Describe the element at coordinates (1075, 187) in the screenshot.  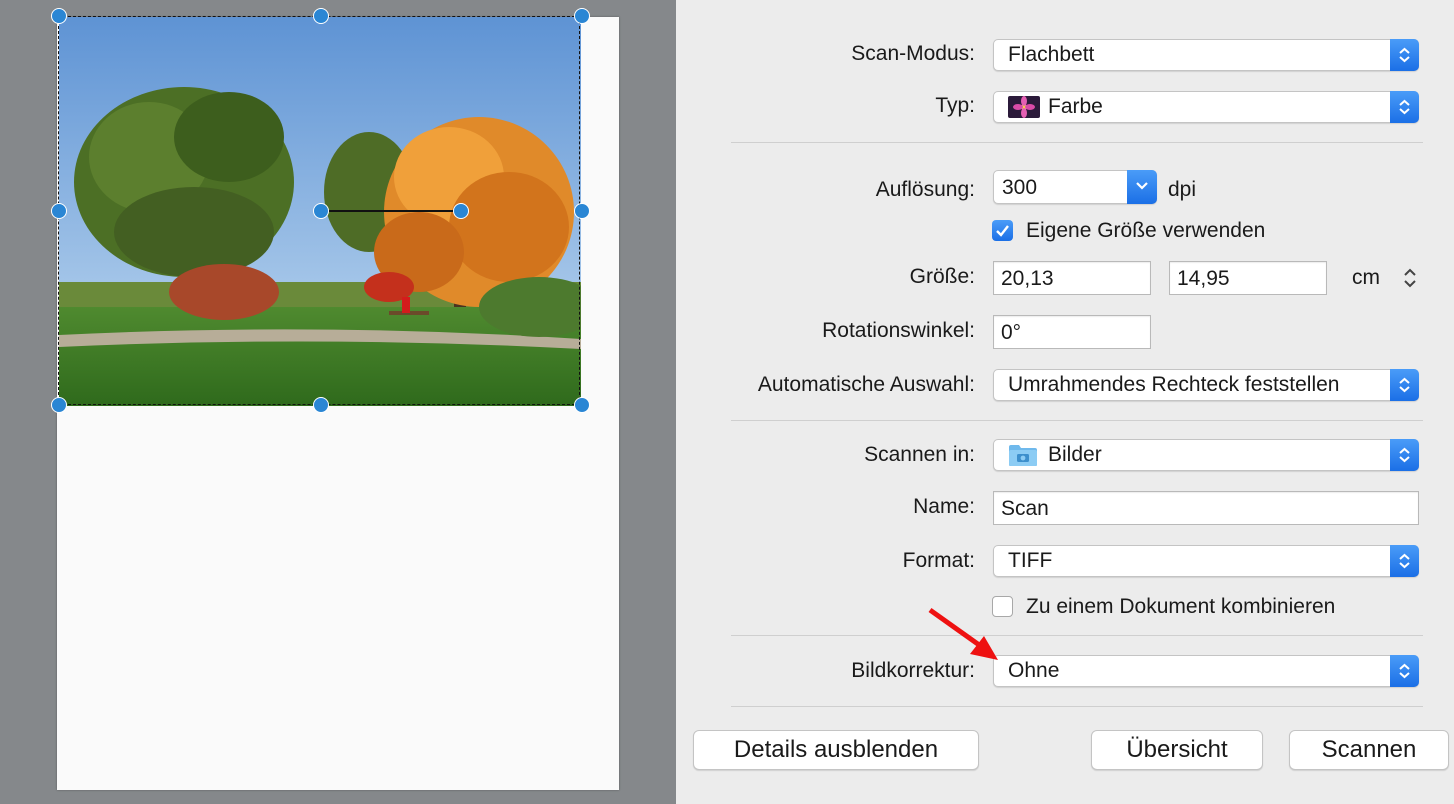
I see `resolution-combobox: 300` at that location.